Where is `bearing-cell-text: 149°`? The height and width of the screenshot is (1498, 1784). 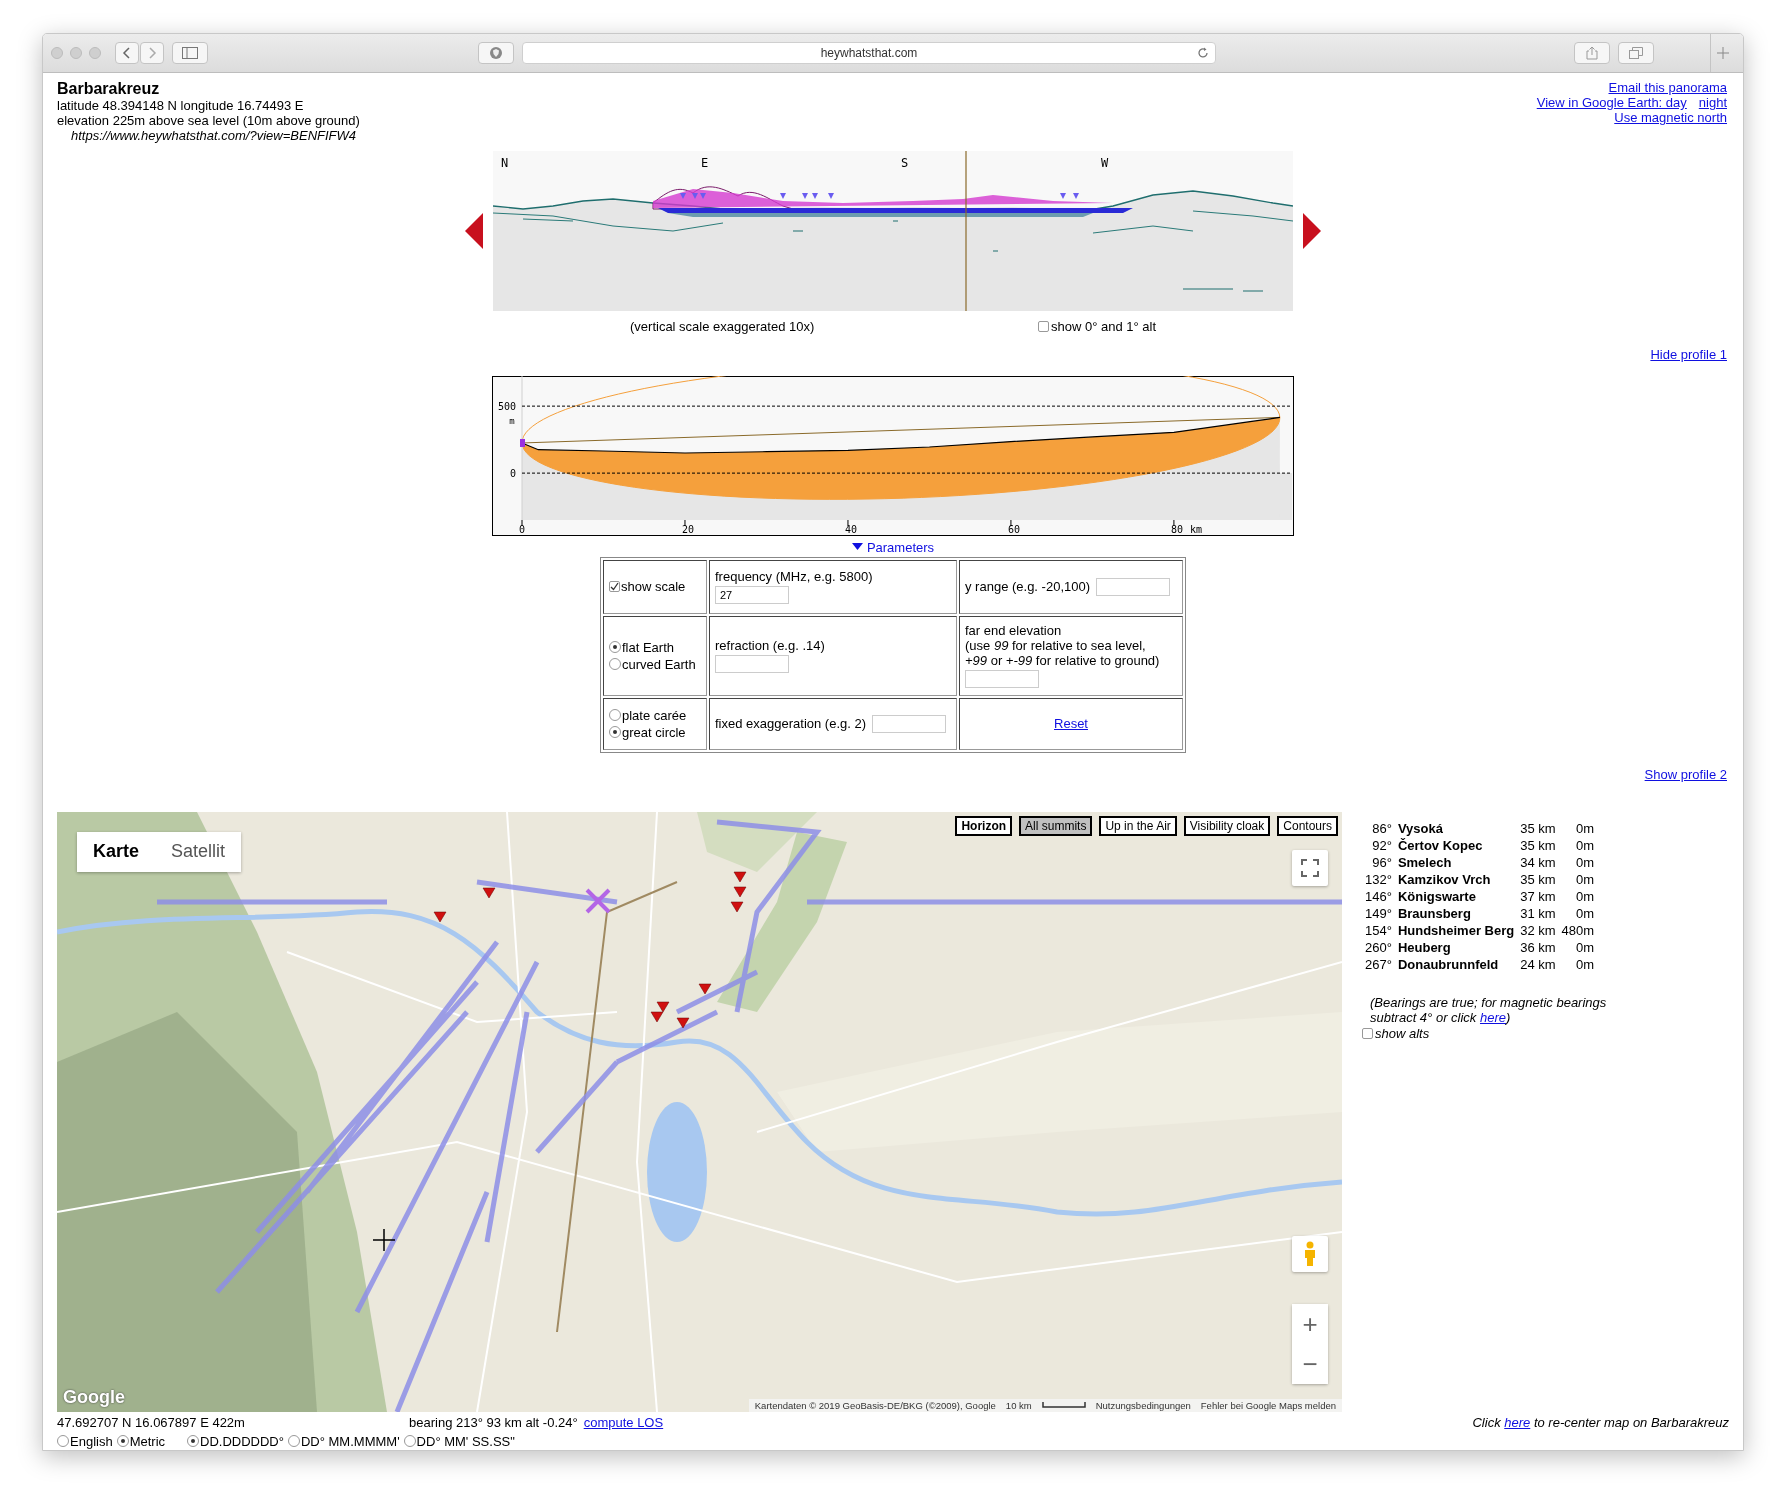
bearing-cell-text: 149° is located at coordinates (1378, 913).